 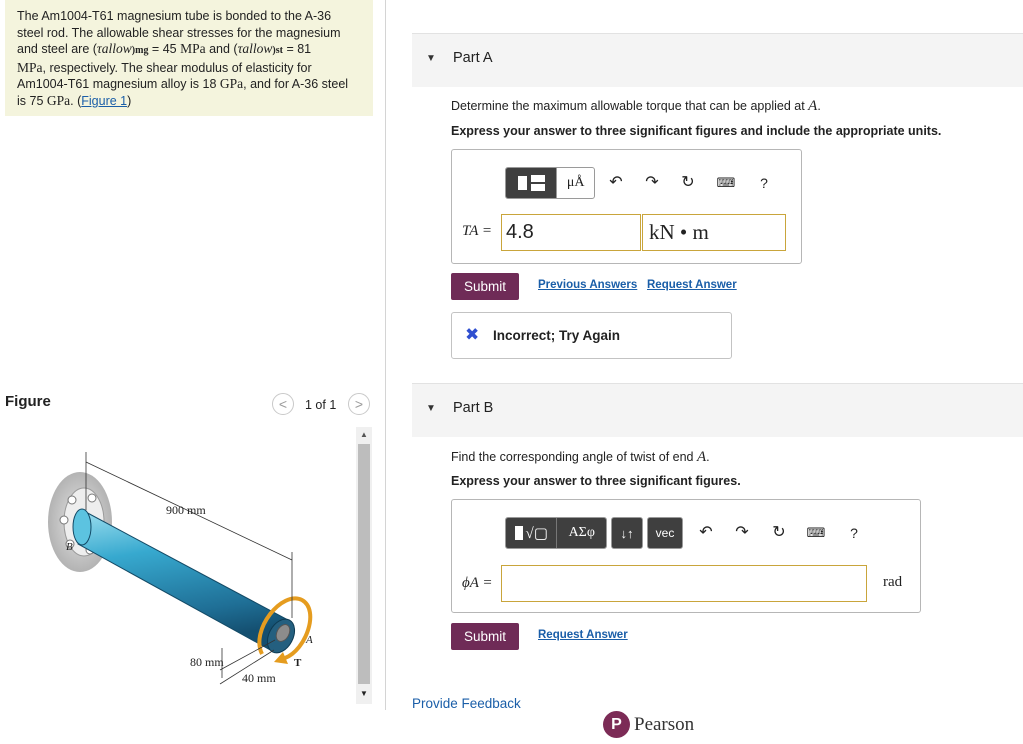 I want to click on chevron-left-icon: <, so click(x=283, y=404).